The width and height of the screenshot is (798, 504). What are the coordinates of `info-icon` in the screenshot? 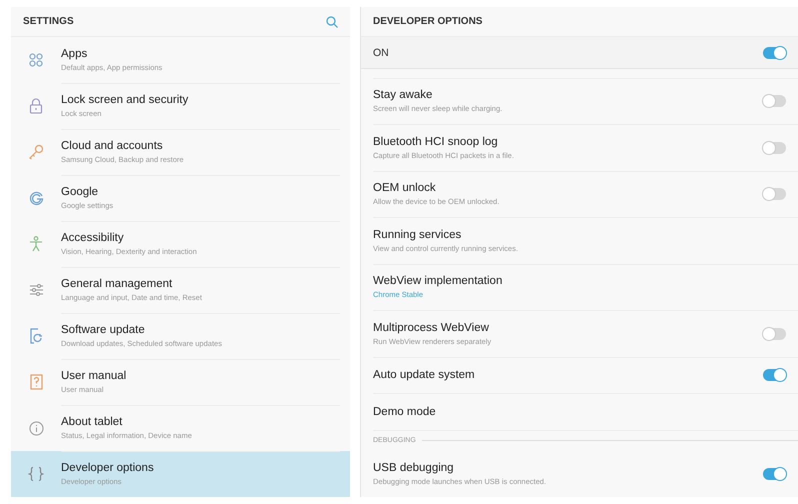 It's located at (36, 428).